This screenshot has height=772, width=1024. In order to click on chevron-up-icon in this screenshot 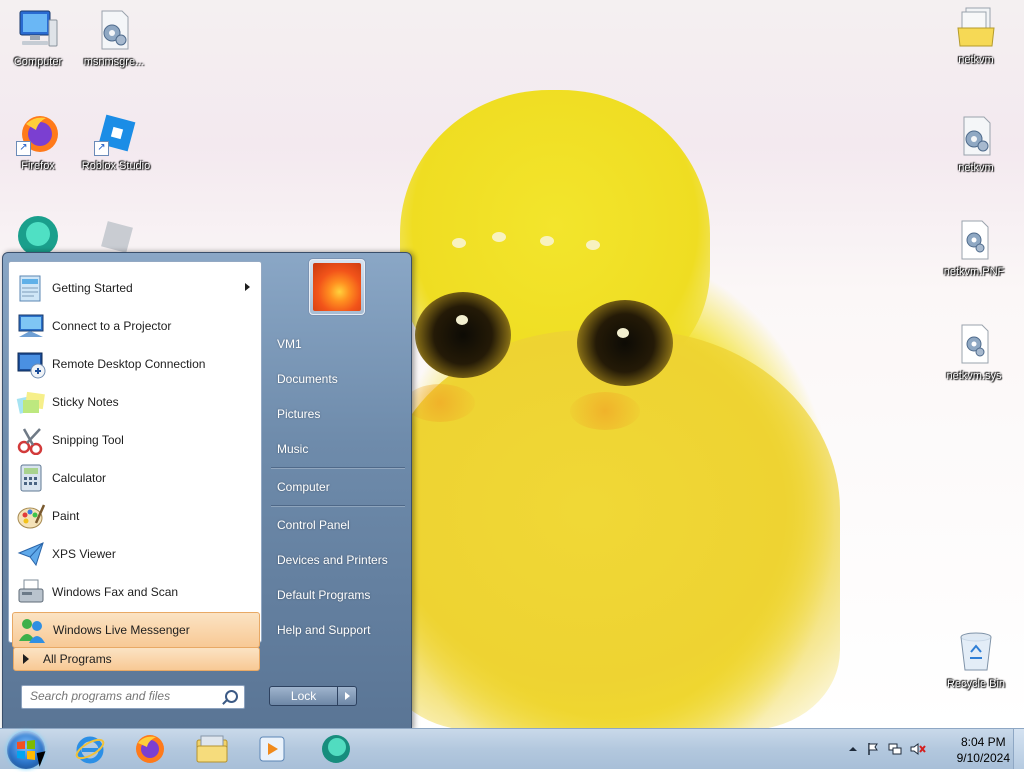, I will do `click(853, 749)`.